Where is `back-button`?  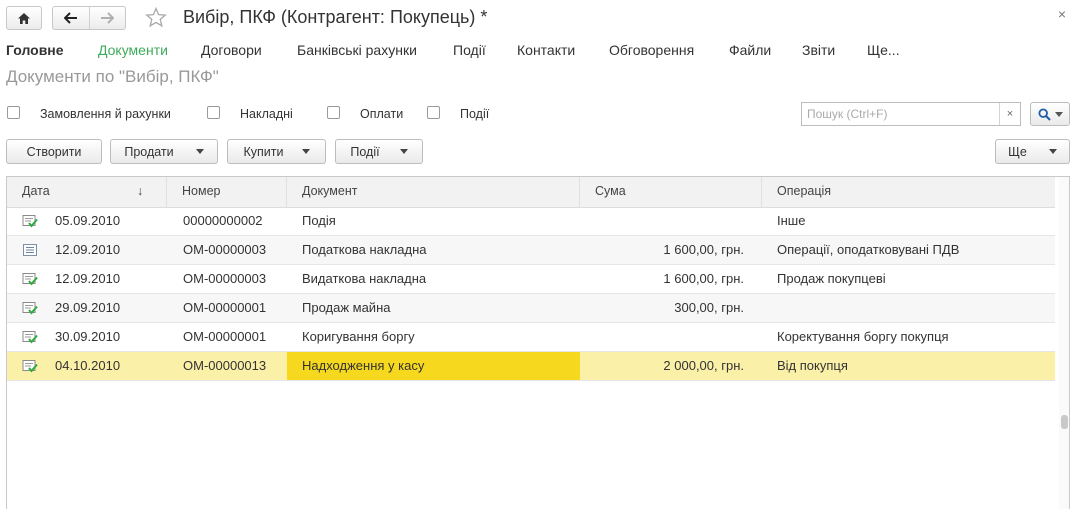 back-button is located at coordinates (71, 18).